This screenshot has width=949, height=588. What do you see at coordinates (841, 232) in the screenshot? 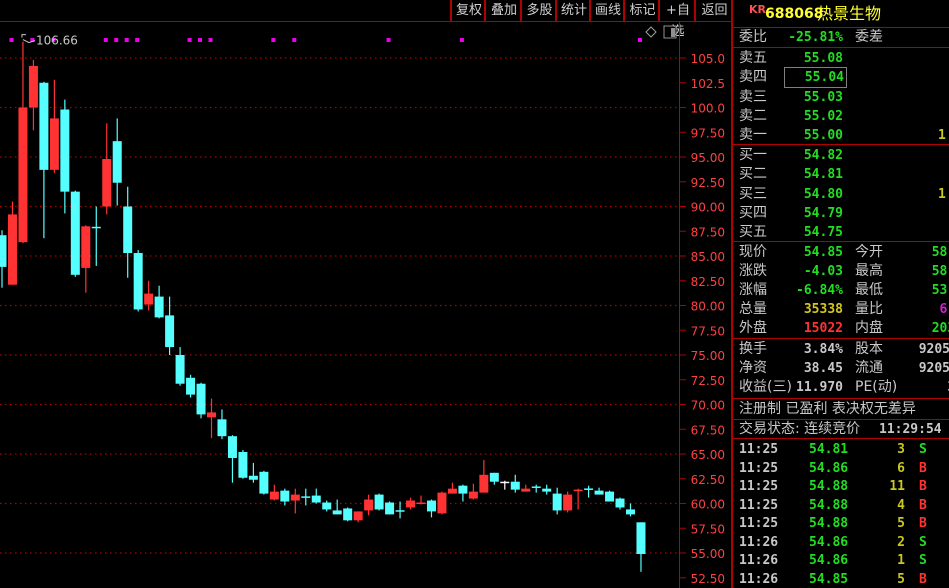
I see `bid-row: 买五 54.75` at bounding box center [841, 232].